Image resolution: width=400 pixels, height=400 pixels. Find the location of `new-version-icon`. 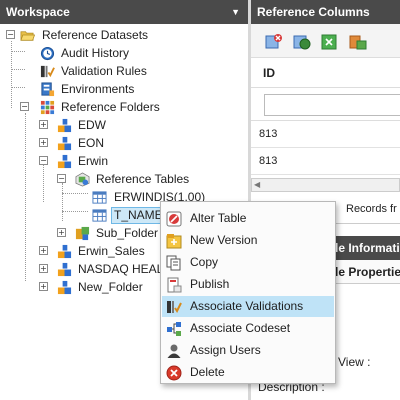

new-version-icon is located at coordinates (174, 241).